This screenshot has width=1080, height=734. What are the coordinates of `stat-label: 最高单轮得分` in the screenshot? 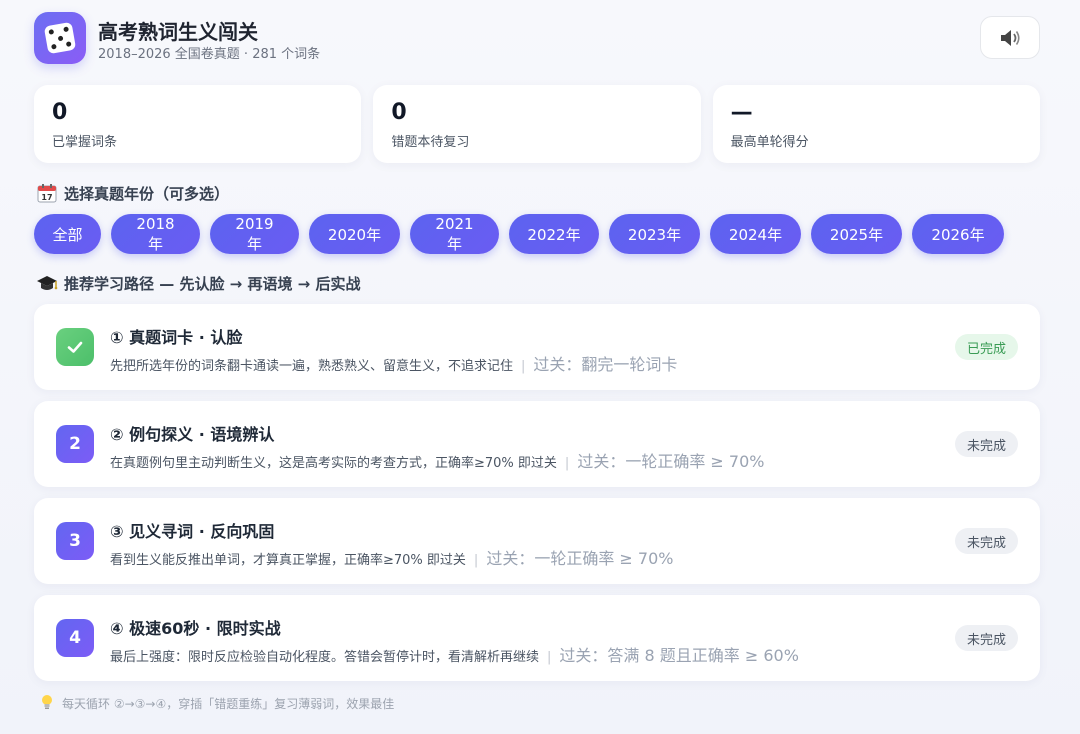 It's located at (769, 142).